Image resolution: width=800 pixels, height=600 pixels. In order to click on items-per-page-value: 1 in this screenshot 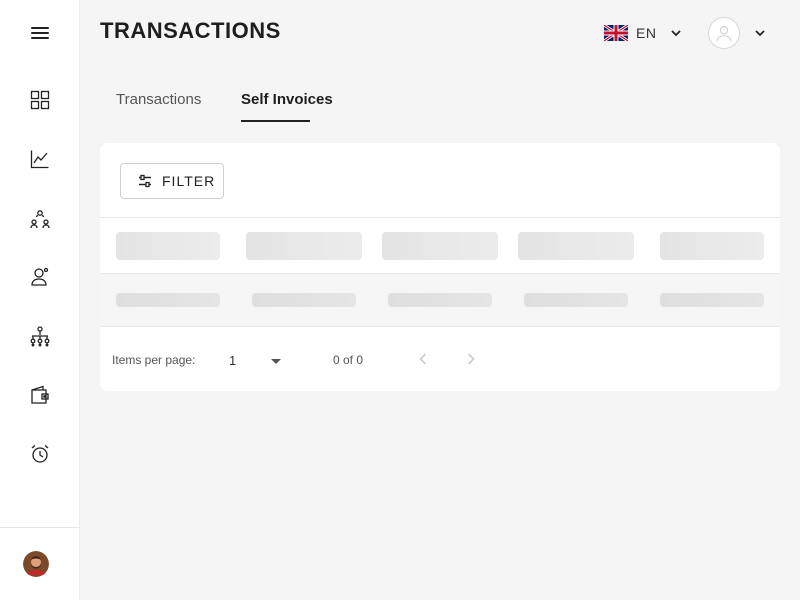, I will do `click(233, 360)`.